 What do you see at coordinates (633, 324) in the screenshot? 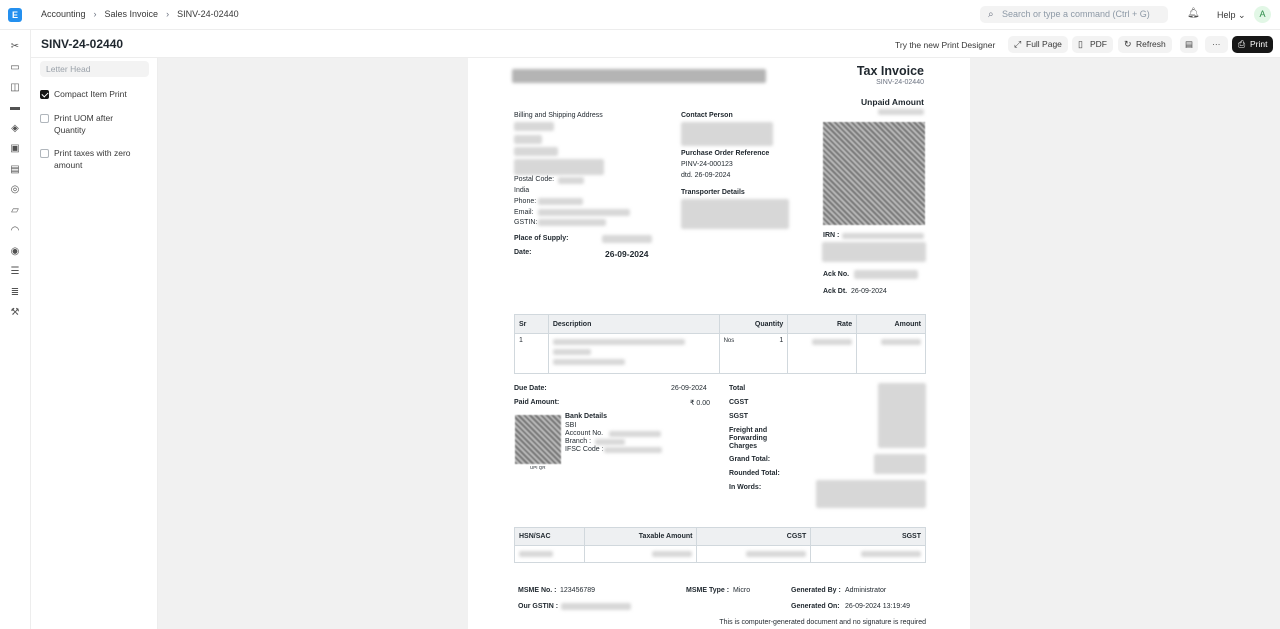
I see `col-description: Description` at bounding box center [633, 324].